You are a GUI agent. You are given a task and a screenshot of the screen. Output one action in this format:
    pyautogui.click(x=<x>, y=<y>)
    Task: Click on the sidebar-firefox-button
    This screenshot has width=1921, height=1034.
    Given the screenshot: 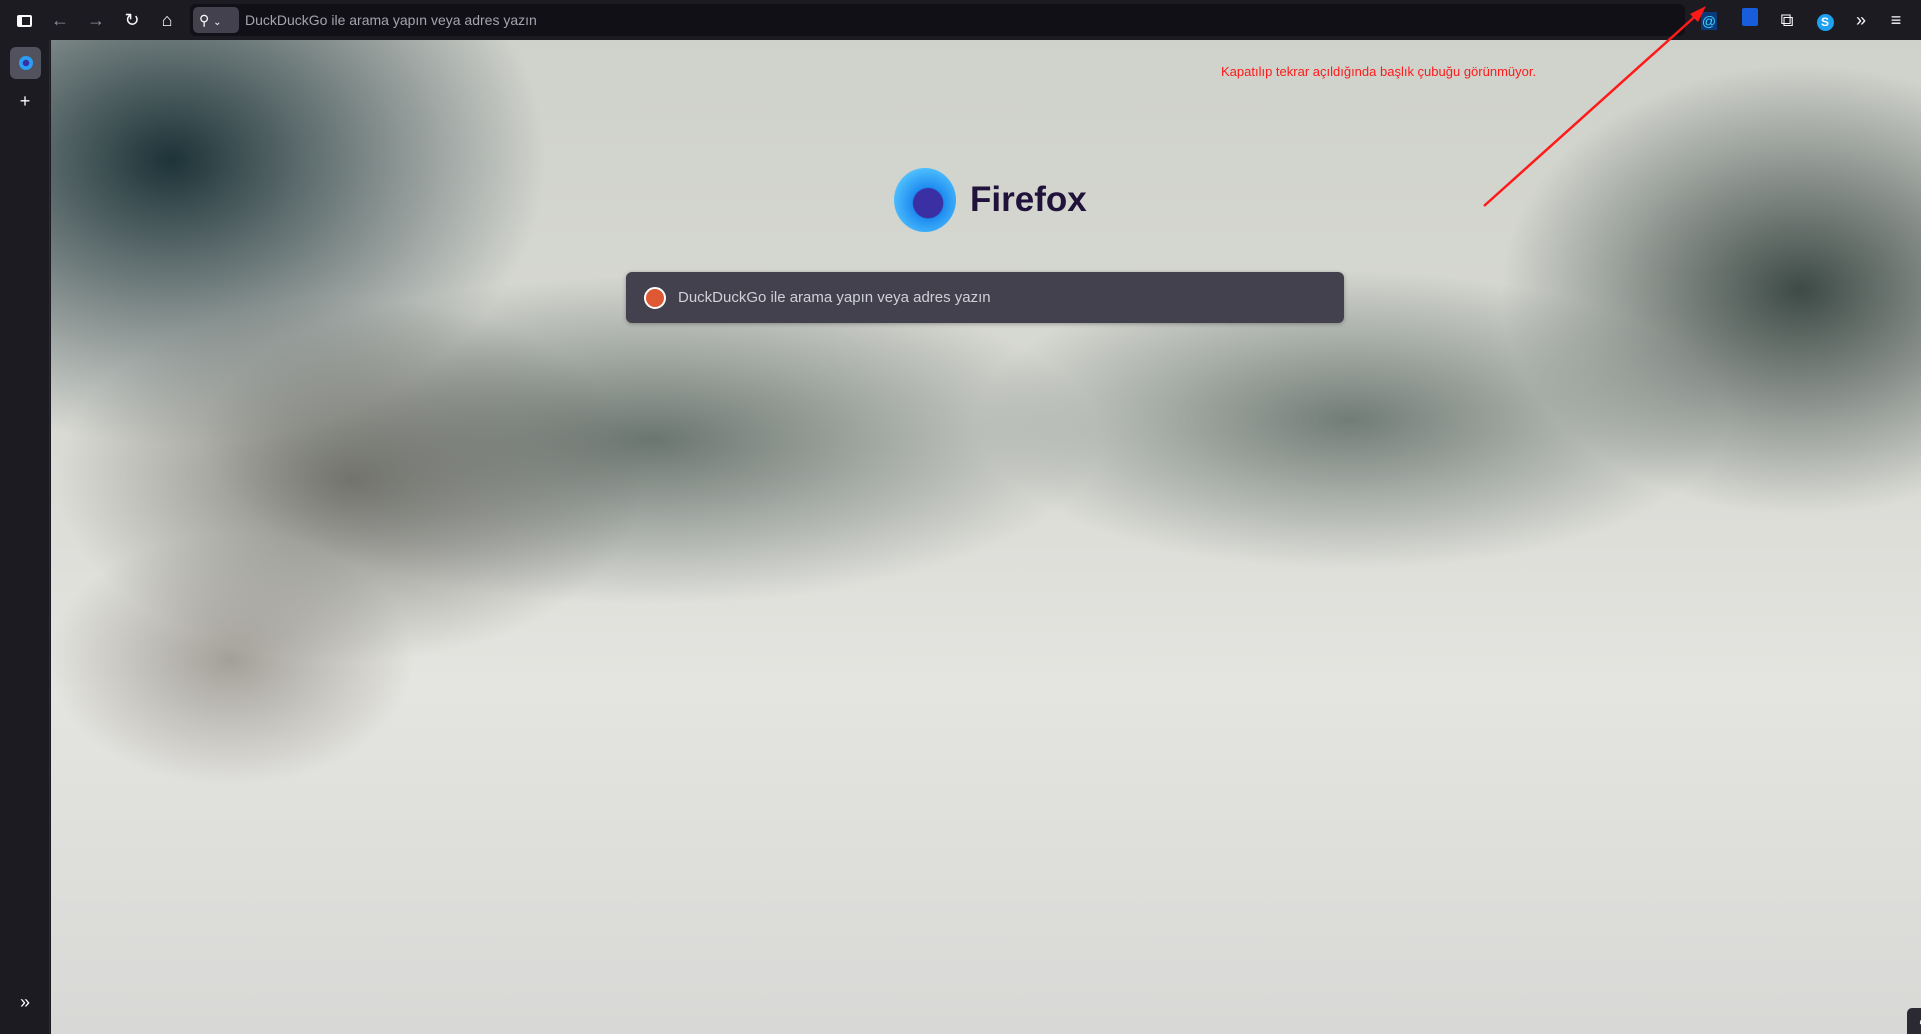 What is the action you would take?
    pyautogui.click(x=25, y=63)
    